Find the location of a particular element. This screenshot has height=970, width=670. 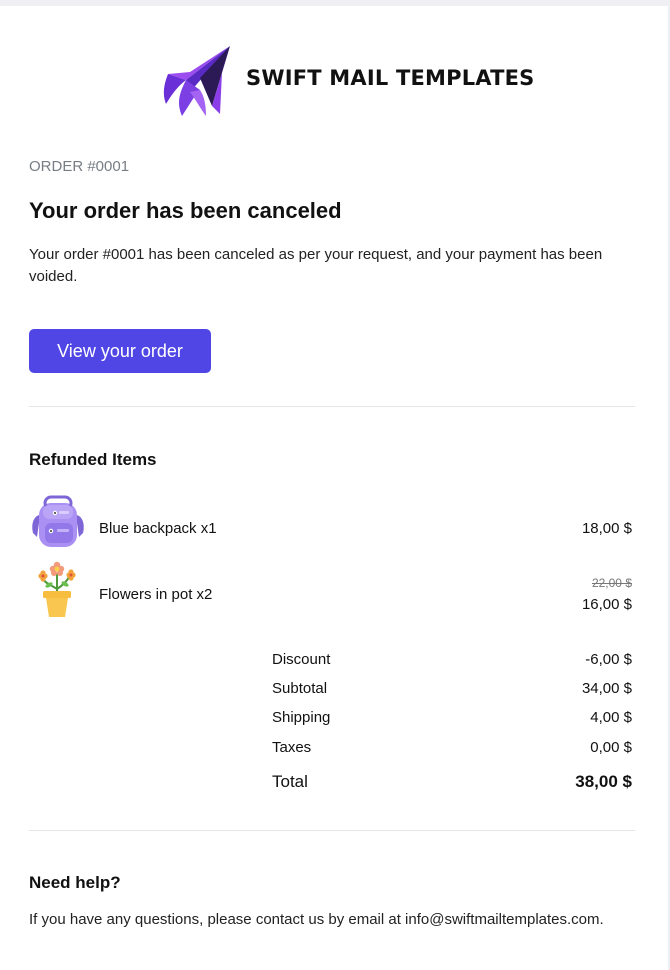

order-number-label: ORDER #0001 is located at coordinates (79, 166).